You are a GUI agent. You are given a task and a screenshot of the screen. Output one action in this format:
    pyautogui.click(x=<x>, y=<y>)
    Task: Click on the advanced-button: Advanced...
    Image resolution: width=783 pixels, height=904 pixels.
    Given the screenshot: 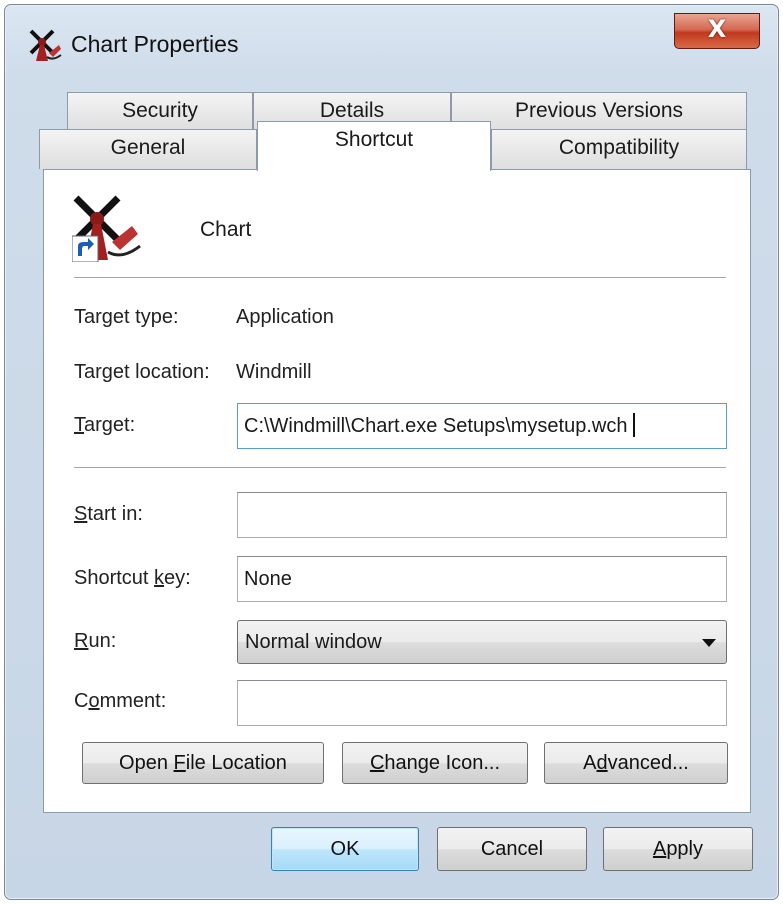 What is the action you would take?
    pyautogui.click(x=636, y=763)
    